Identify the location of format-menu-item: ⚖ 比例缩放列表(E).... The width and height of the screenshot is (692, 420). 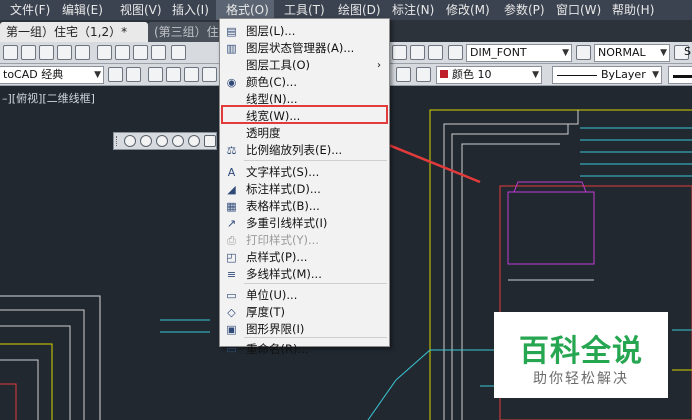
(304, 150).